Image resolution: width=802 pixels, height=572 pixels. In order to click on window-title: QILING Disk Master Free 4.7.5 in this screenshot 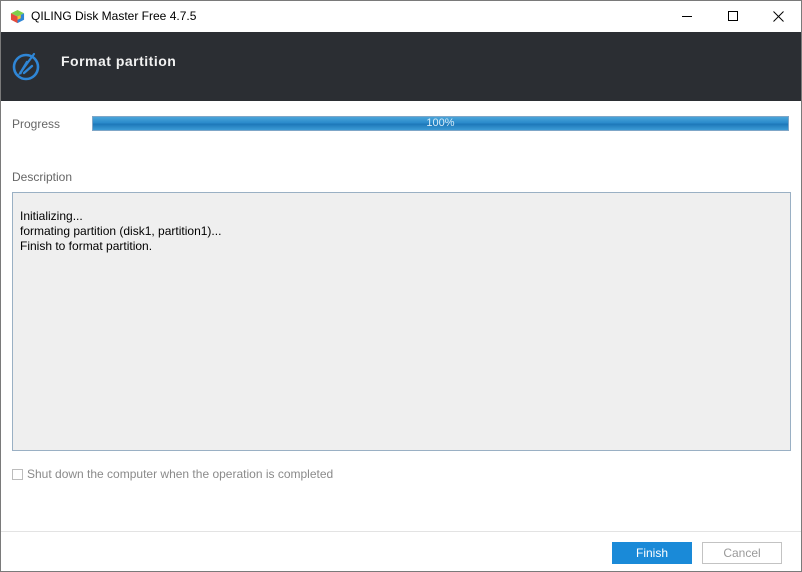, I will do `click(114, 16)`.